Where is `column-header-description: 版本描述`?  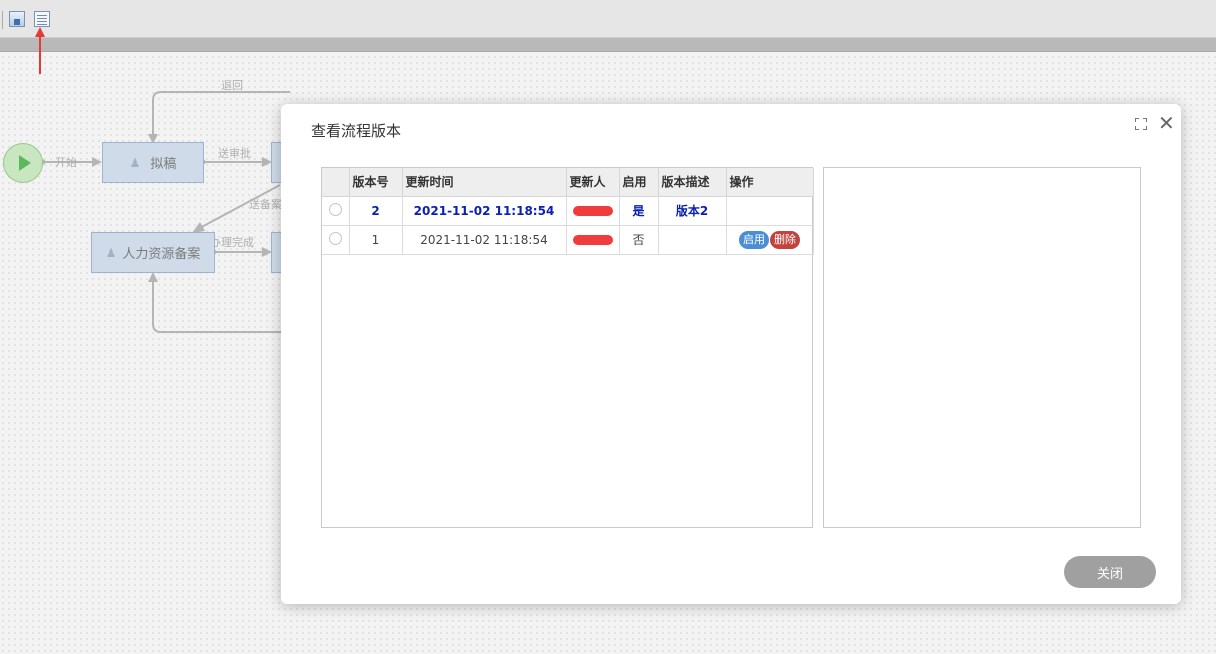 column-header-description: 版本描述 is located at coordinates (692, 182).